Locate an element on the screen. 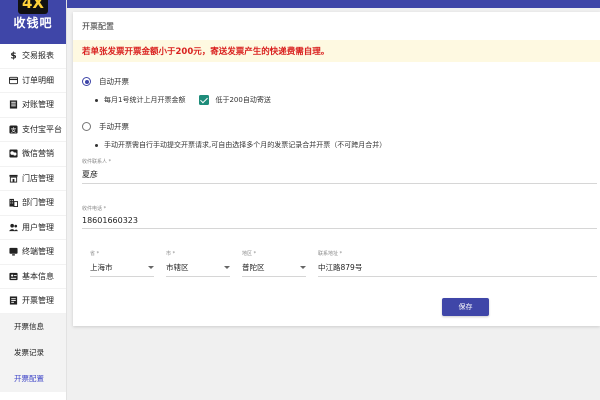  save-button: 保存 is located at coordinates (465, 307).